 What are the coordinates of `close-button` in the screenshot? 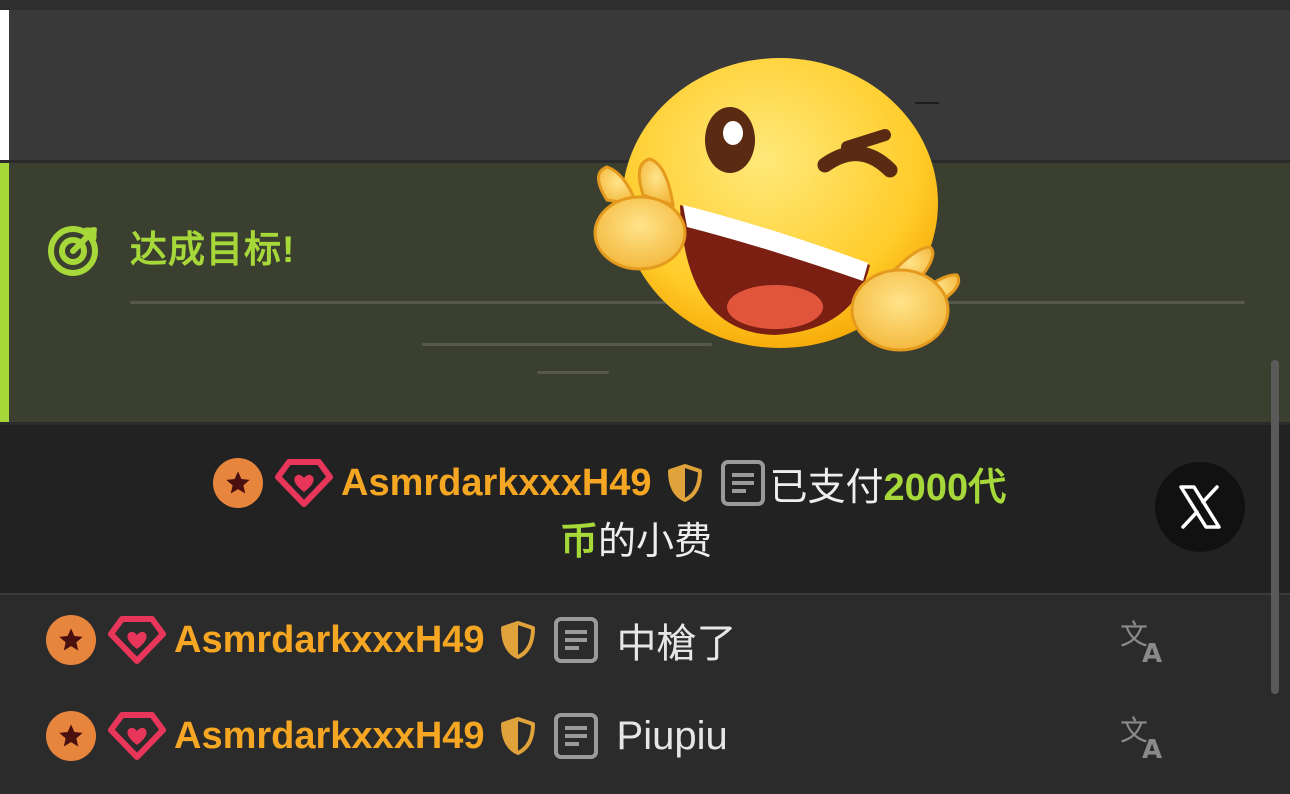 It's located at (1200, 507).